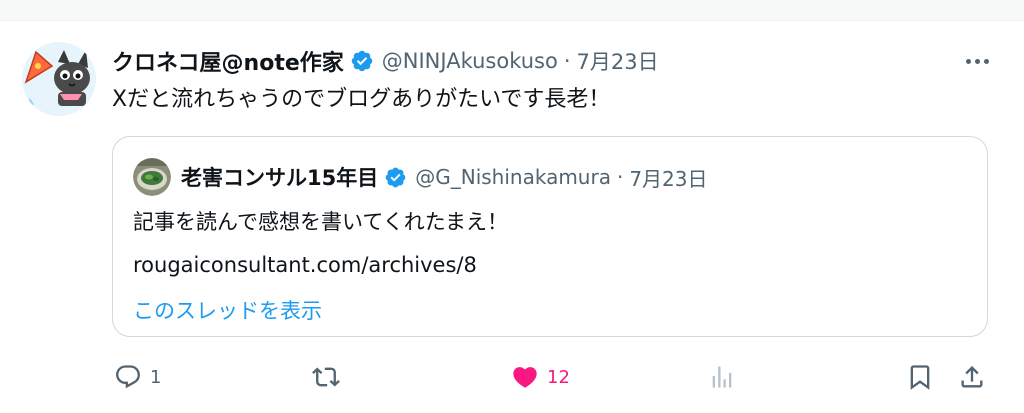 The image size is (1024, 413). I want to click on more-icon, so click(977, 61).